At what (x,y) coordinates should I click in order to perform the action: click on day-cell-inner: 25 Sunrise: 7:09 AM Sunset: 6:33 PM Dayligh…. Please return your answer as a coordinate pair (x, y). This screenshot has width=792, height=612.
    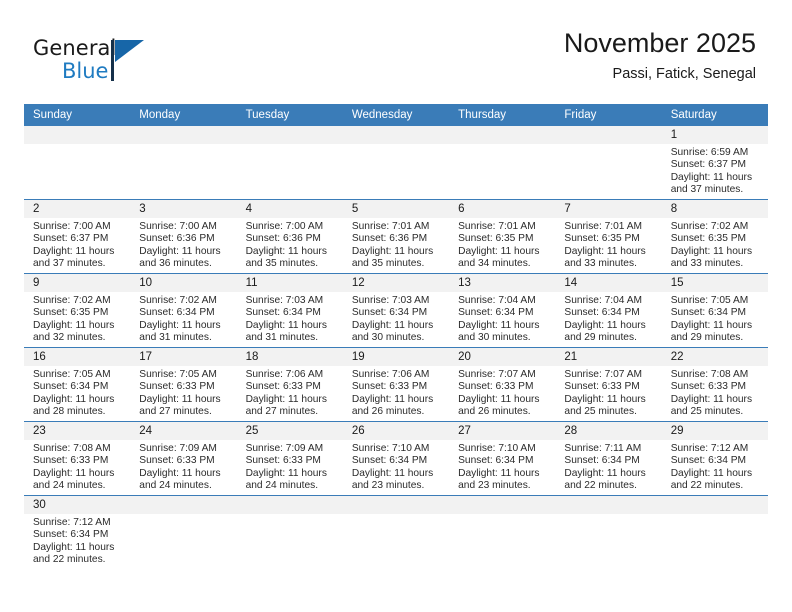
    Looking at the image, I should click on (289, 458).